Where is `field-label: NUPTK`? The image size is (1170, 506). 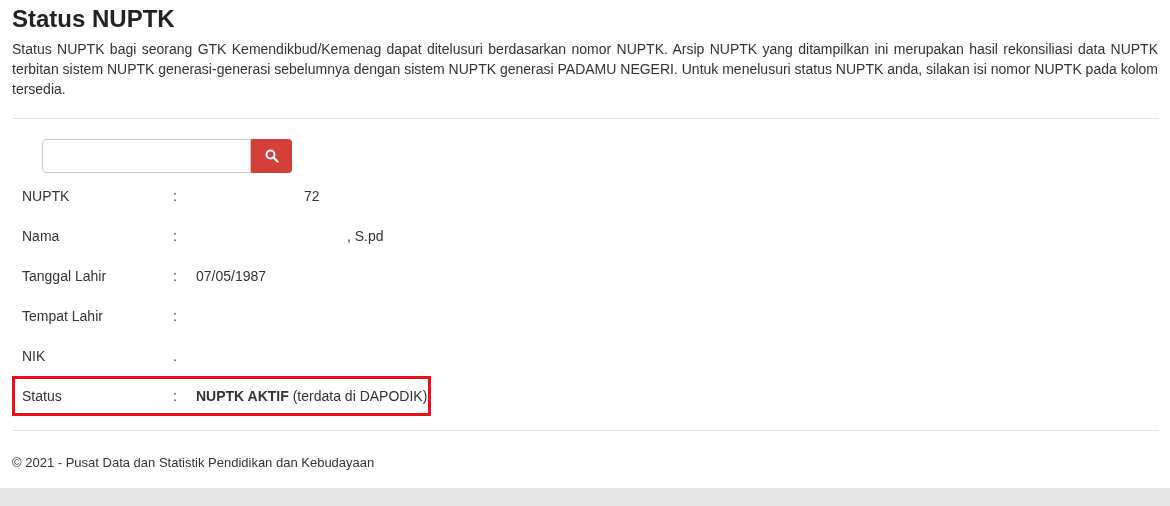
field-label: NUPTK is located at coordinates (46, 196).